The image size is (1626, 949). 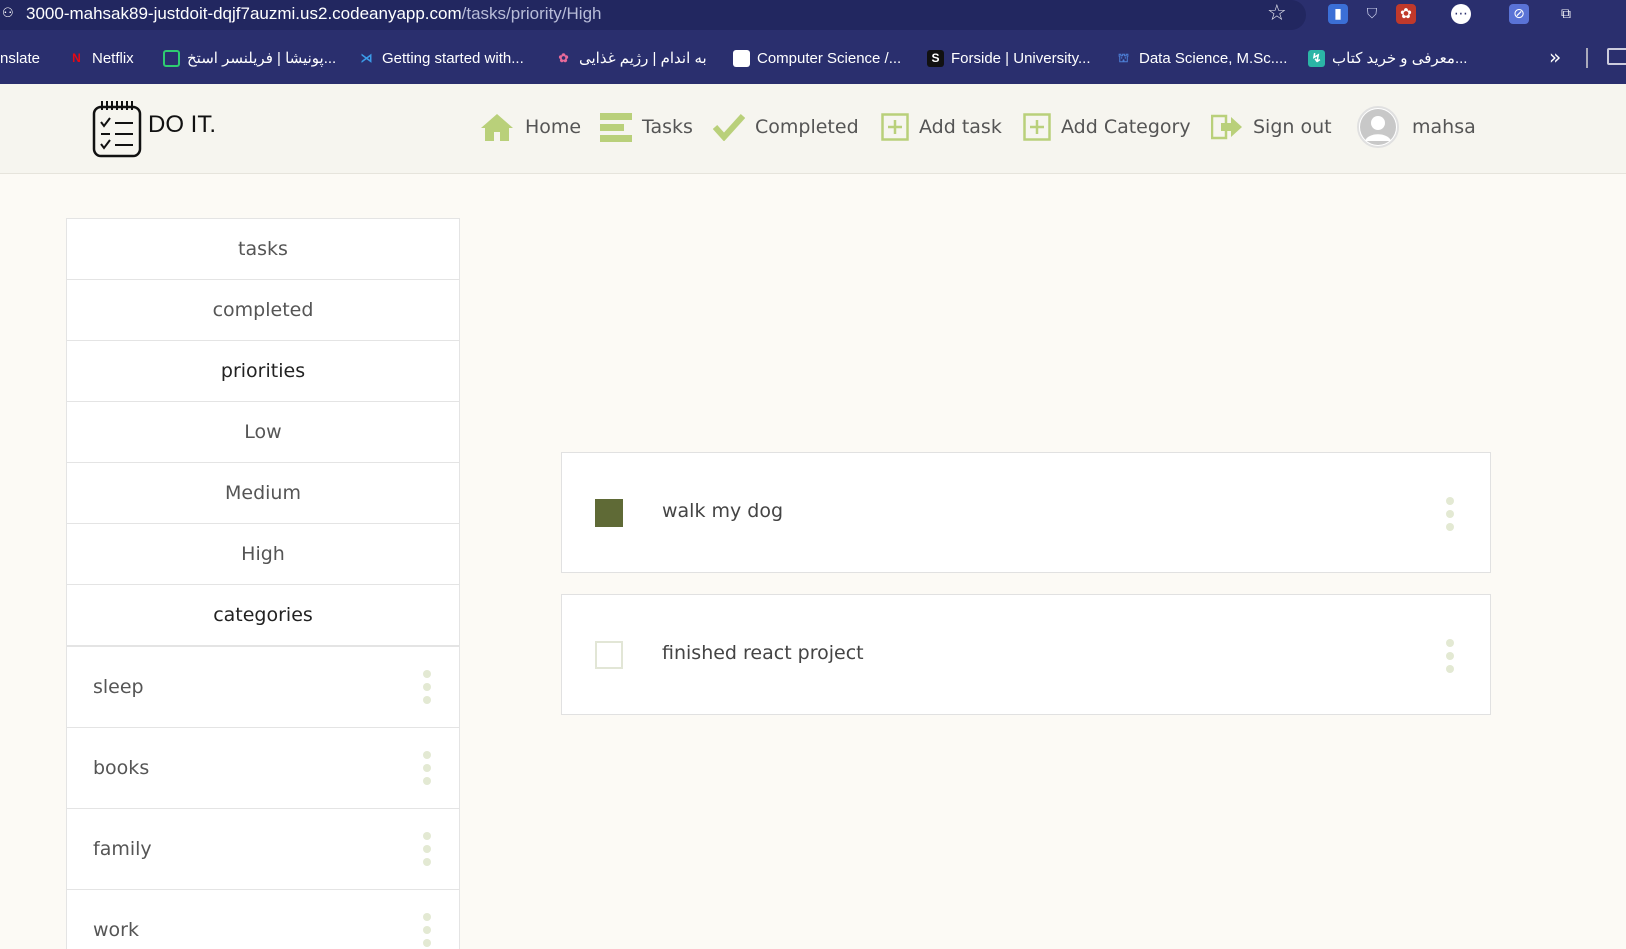 What do you see at coordinates (263, 849) in the screenshot?
I see `sidebar-item-category: family` at bounding box center [263, 849].